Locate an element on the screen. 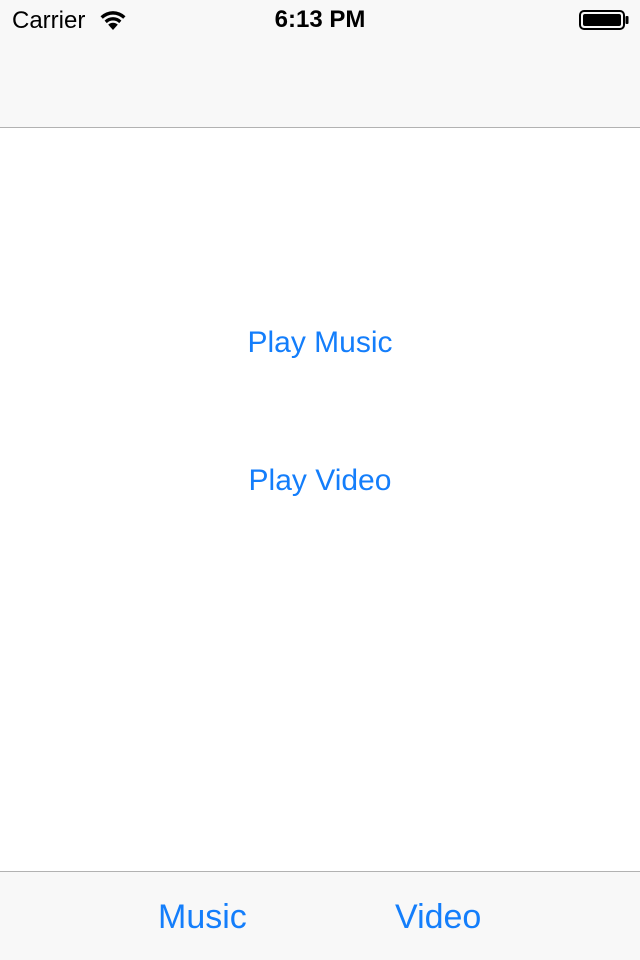 The height and width of the screenshot is (960, 640). tab-music: Music is located at coordinates (202, 917).